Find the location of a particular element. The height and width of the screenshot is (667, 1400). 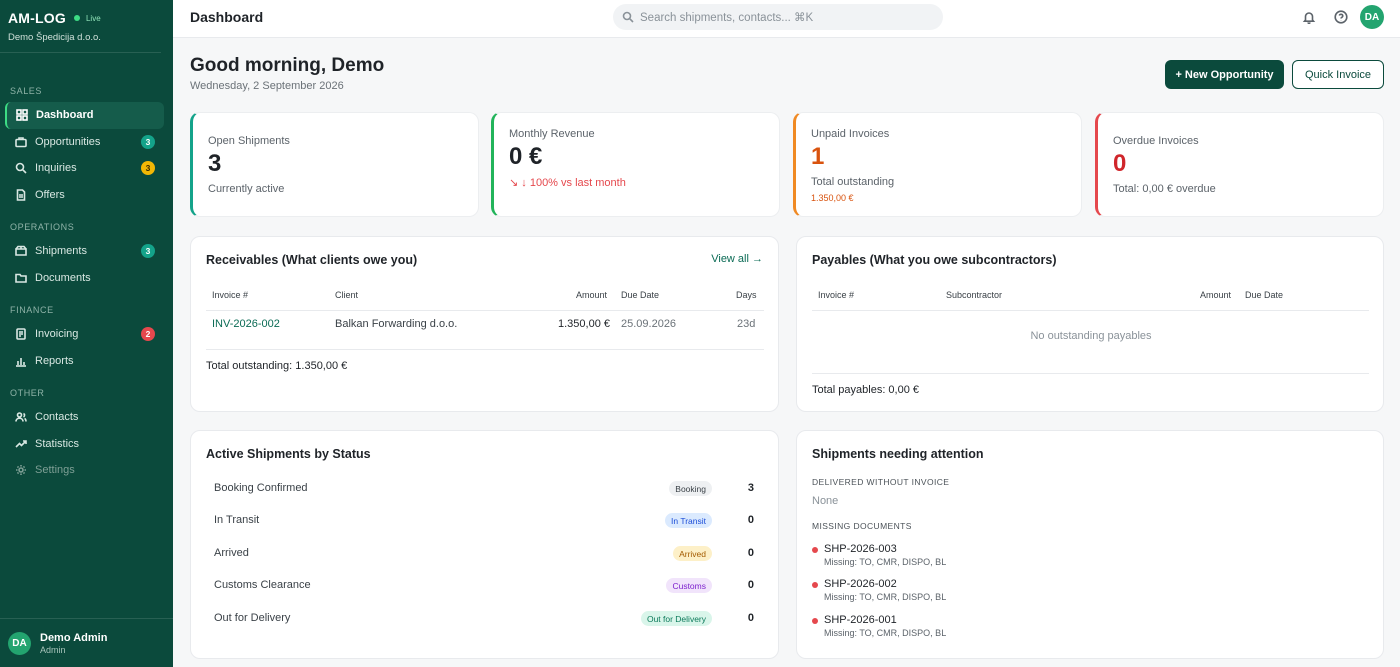

status-badge: Arrived is located at coordinates (692, 553).